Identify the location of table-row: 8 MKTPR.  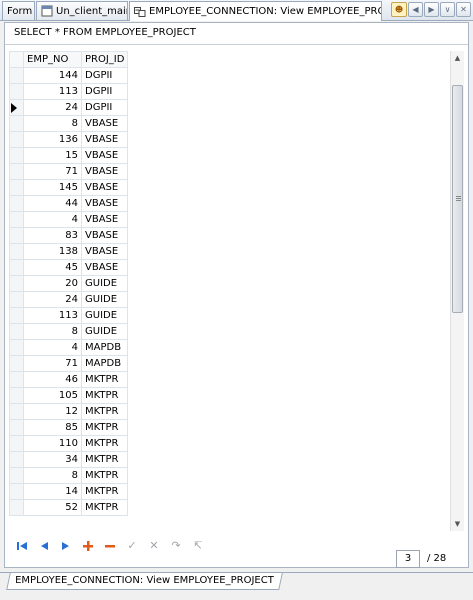
(69, 475).